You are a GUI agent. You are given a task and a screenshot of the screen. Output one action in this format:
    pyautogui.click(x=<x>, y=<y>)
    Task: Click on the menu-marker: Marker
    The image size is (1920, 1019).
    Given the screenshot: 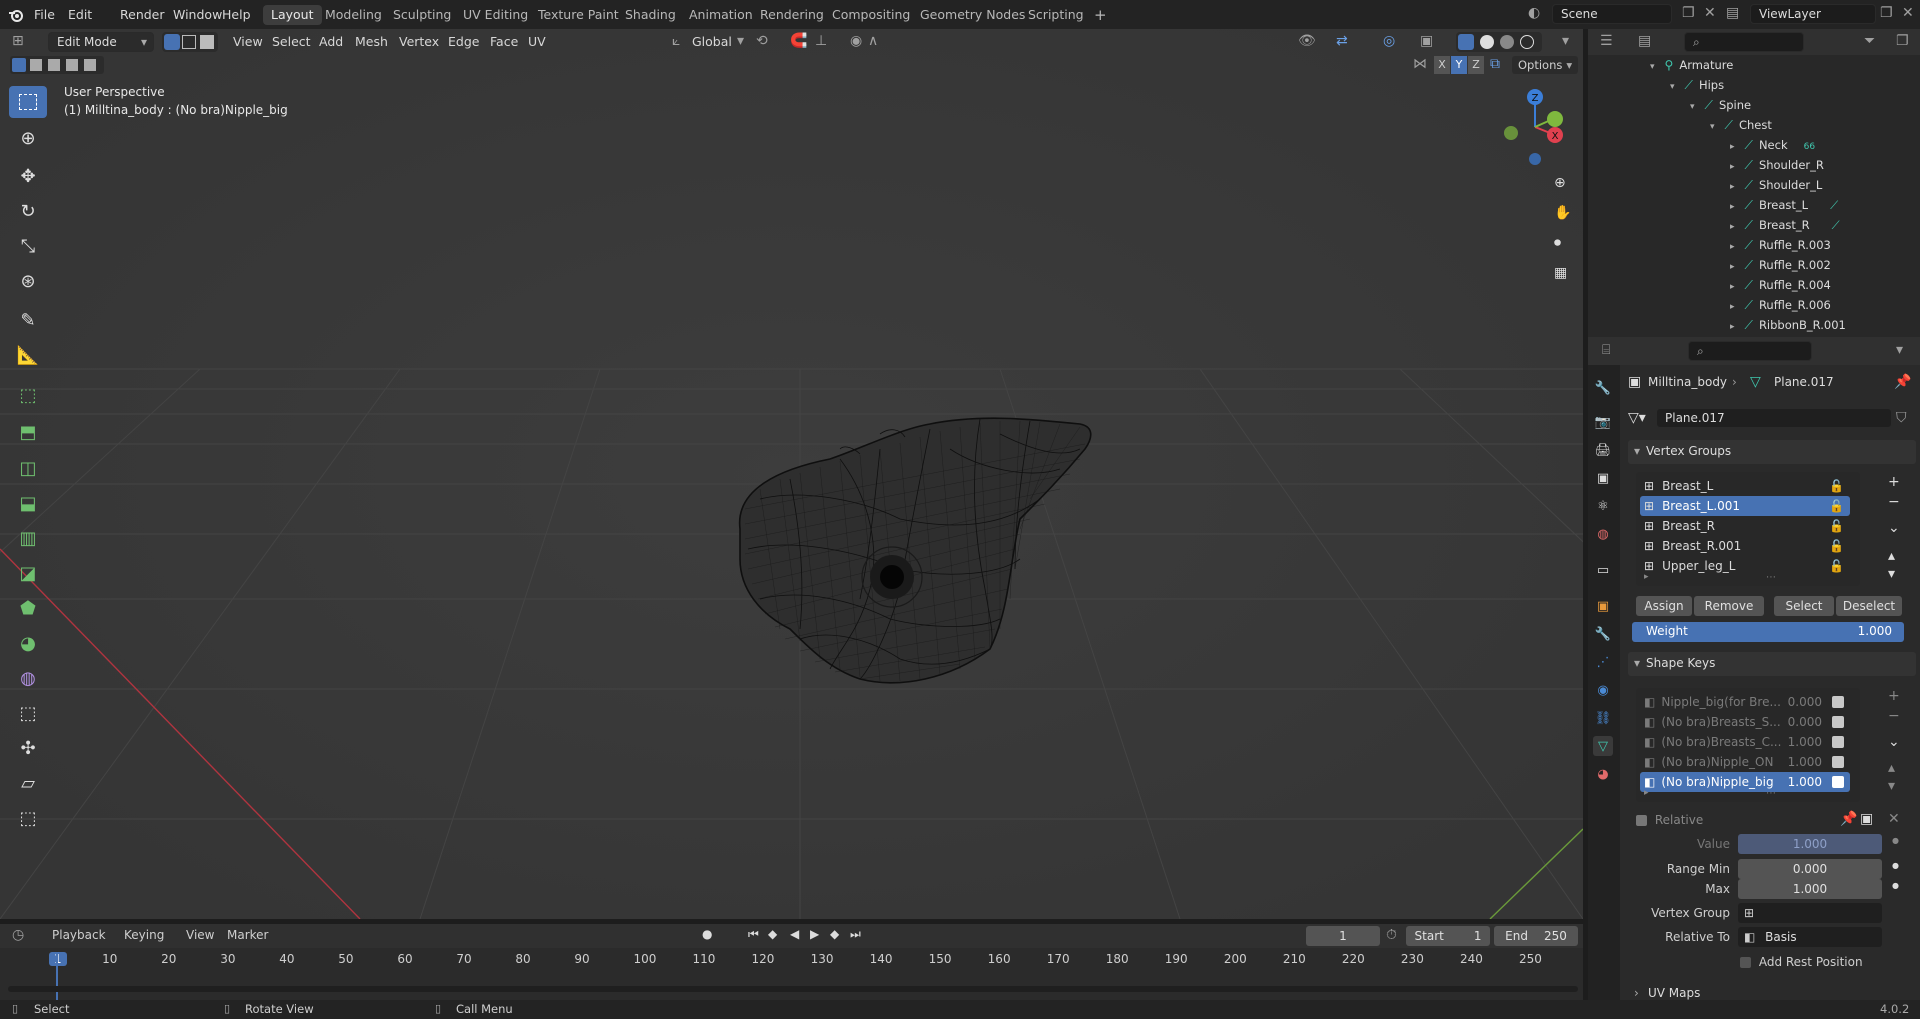 What is the action you would take?
    pyautogui.click(x=247, y=935)
    